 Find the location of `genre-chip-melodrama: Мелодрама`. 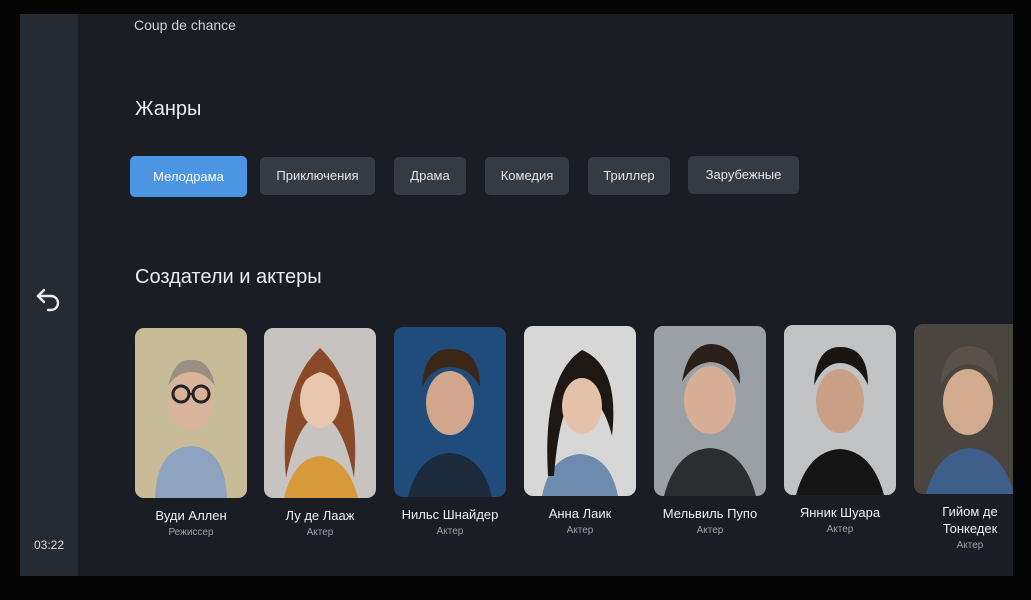

genre-chip-melodrama: Мелодрама is located at coordinates (188, 176).